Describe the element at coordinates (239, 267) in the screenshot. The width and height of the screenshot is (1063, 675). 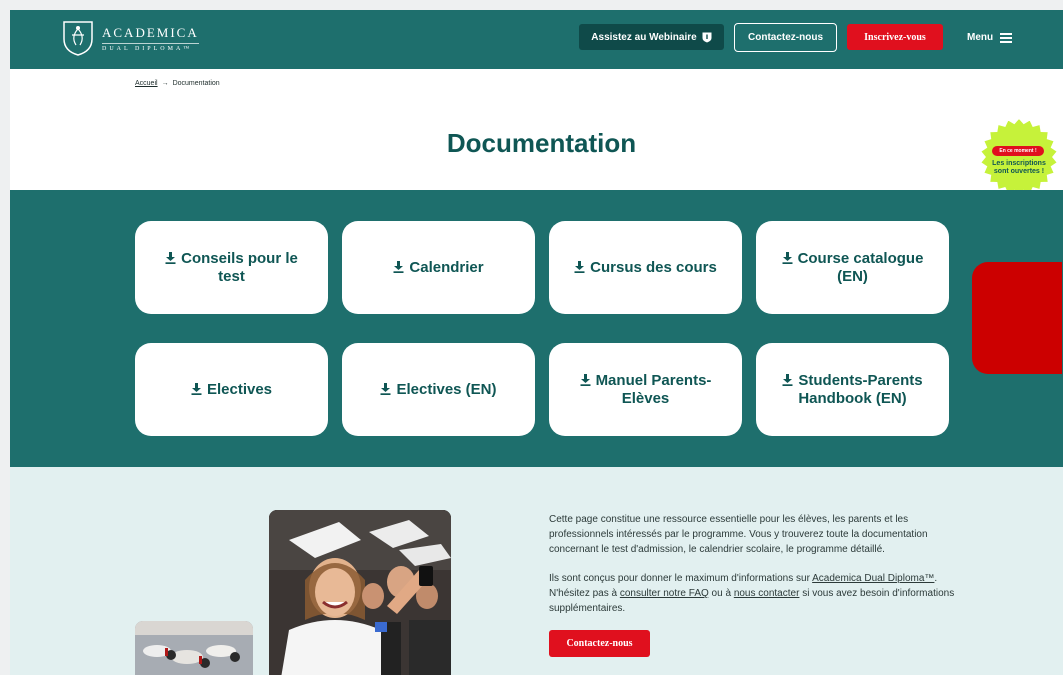
I see `doc-card-label: Conseils pour le test` at that location.